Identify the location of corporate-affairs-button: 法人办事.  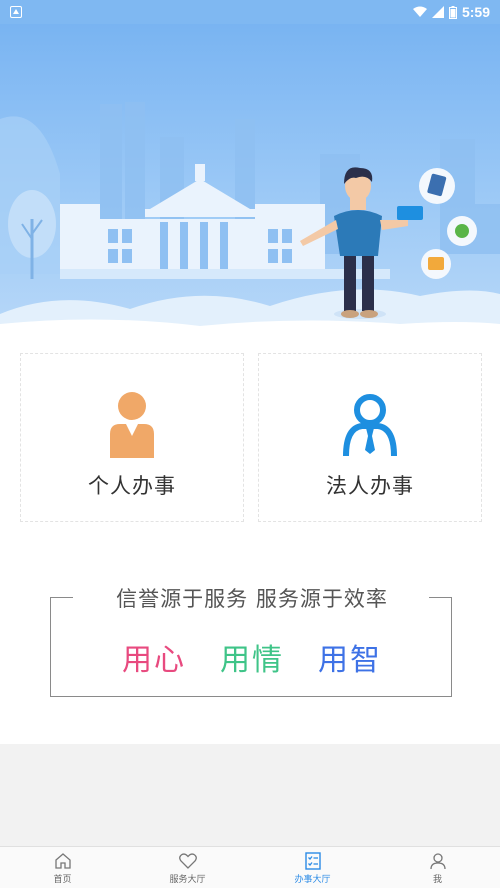
(370, 437).